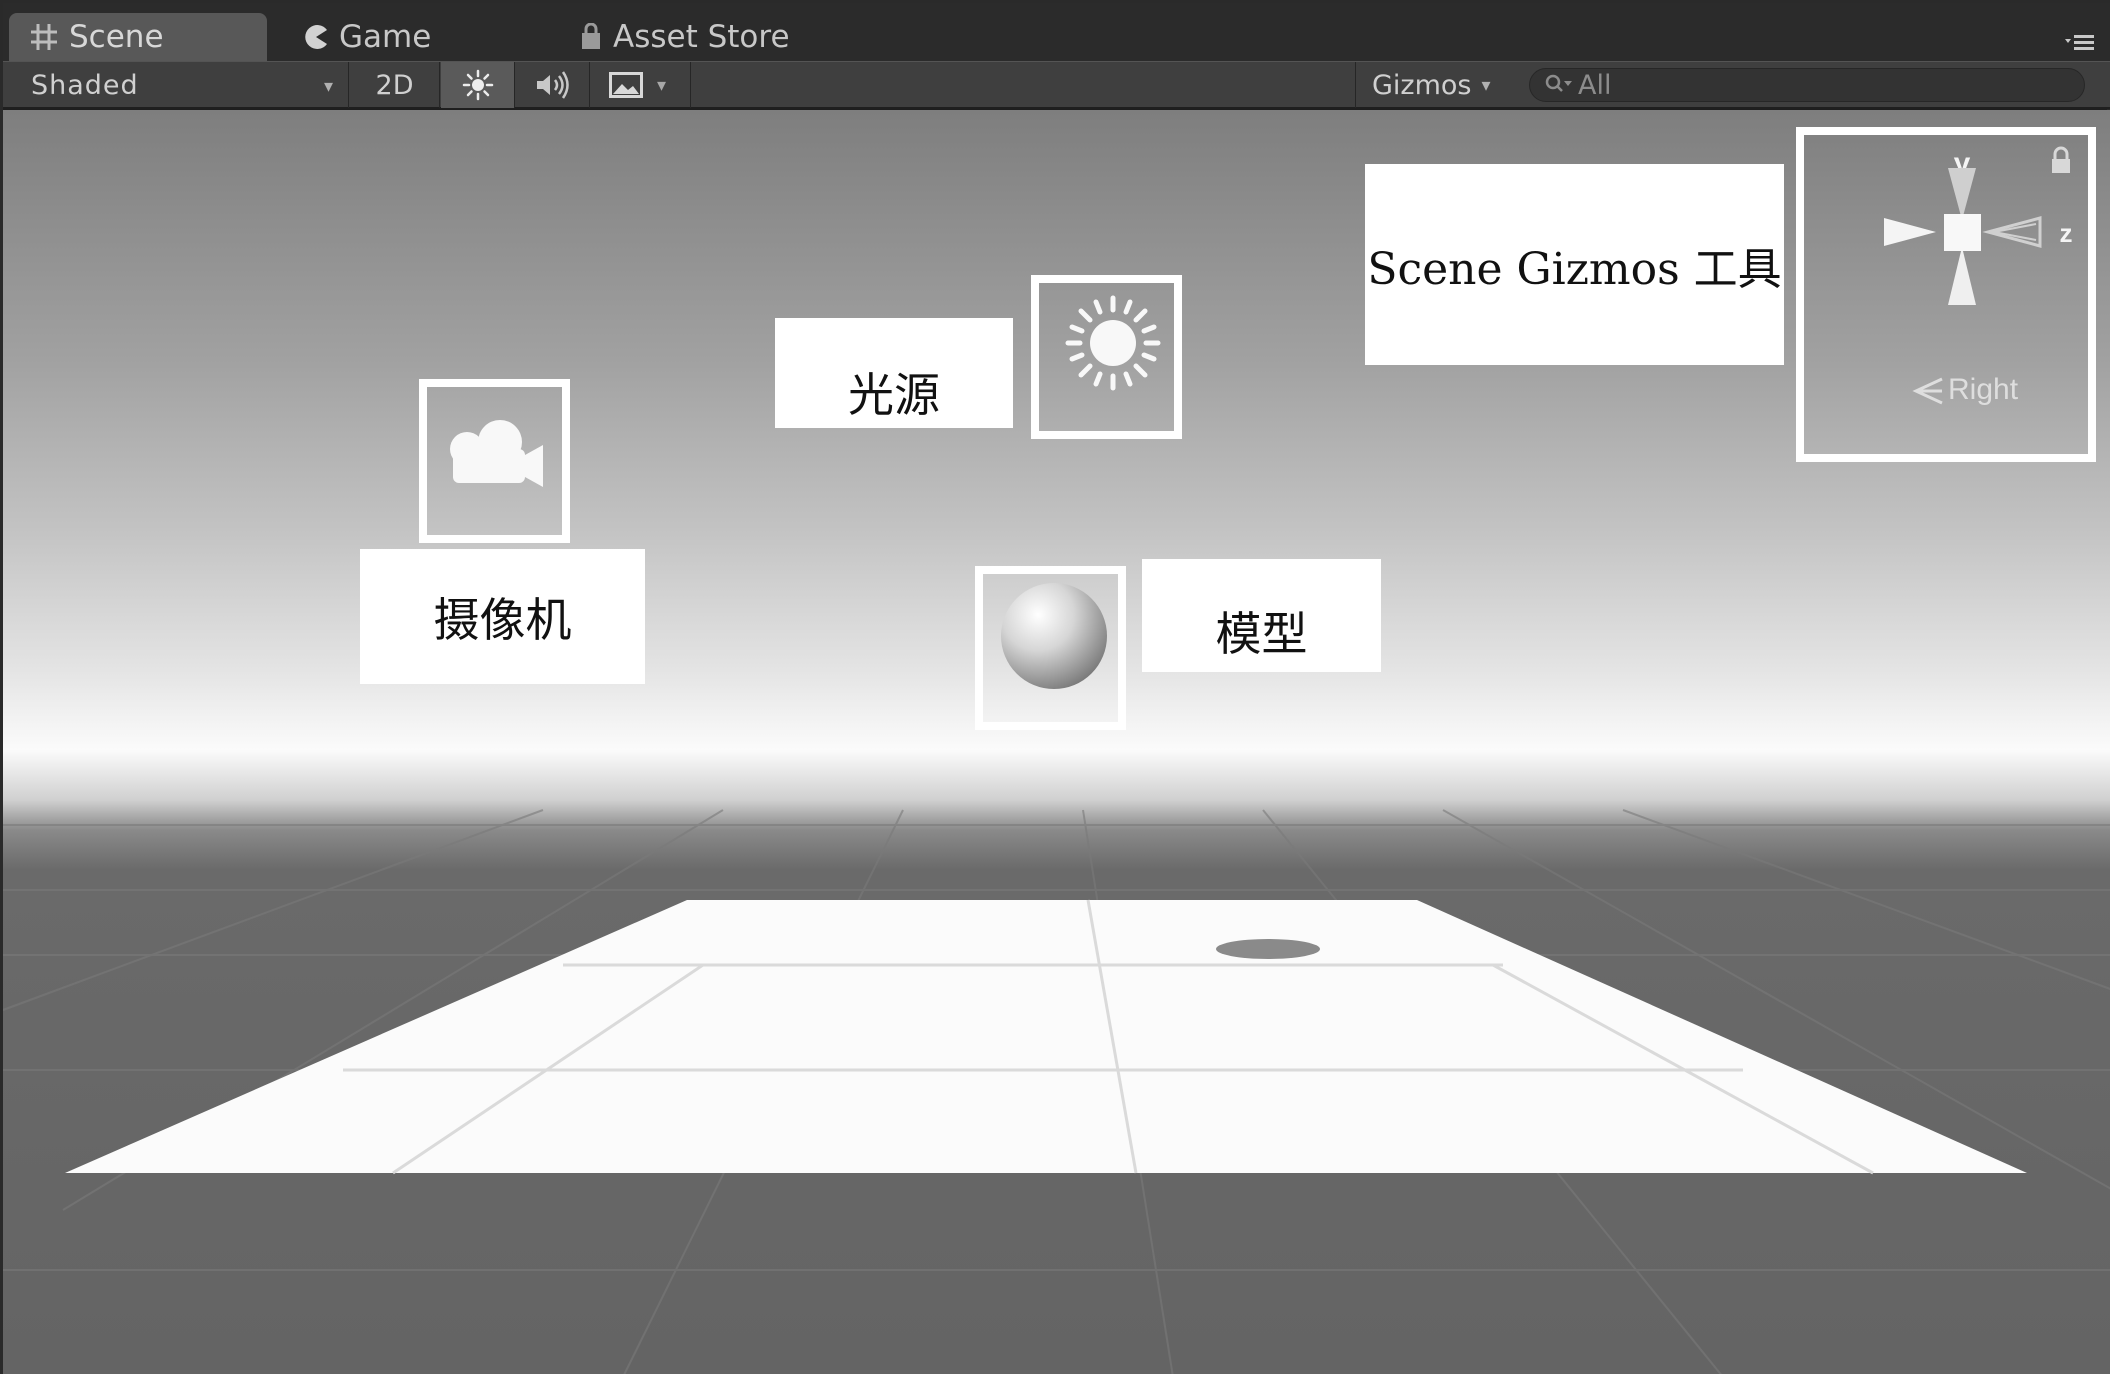 This screenshot has width=2110, height=1386. I want to click on toggle-2d-label: 2D, so click(394, 85).